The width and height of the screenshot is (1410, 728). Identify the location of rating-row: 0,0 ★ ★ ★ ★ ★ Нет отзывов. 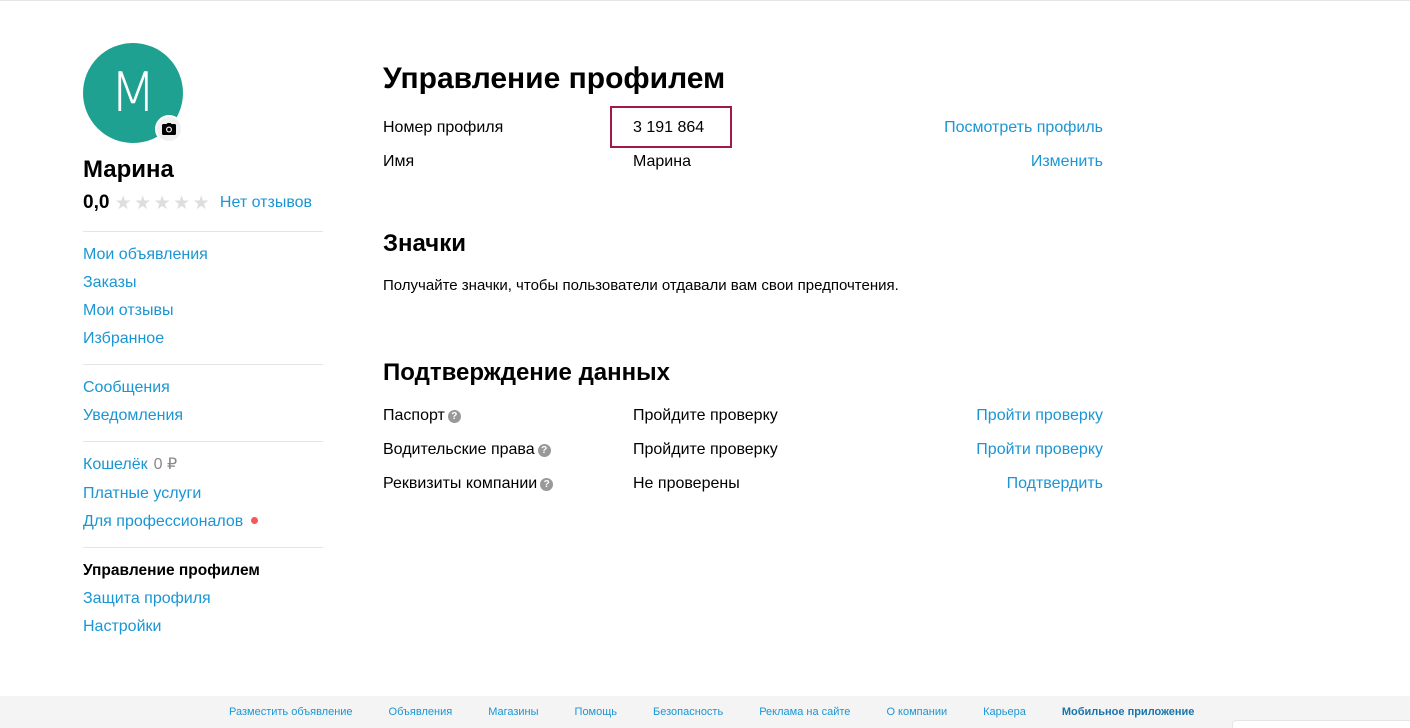
(197, 203).